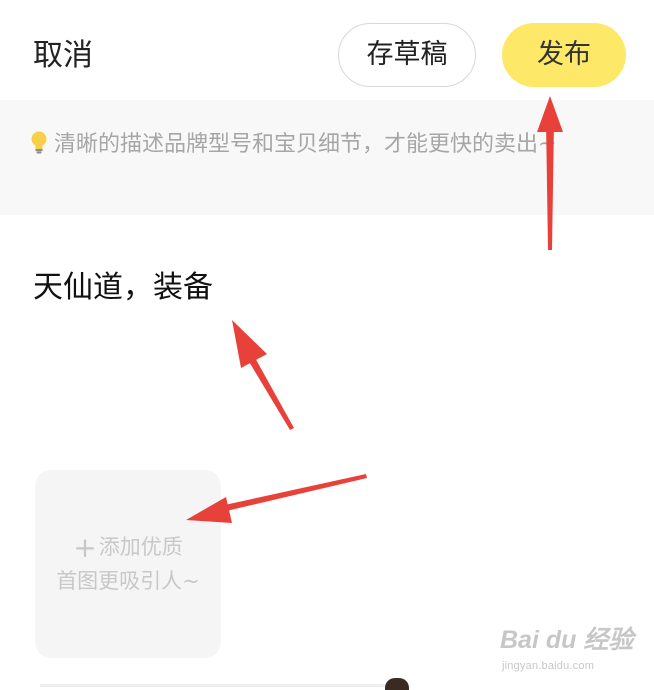  I want to click on tip-text: 清晰的描述品牌型号和宝贝细节，才能更快的卖出~, so click(305, 144).